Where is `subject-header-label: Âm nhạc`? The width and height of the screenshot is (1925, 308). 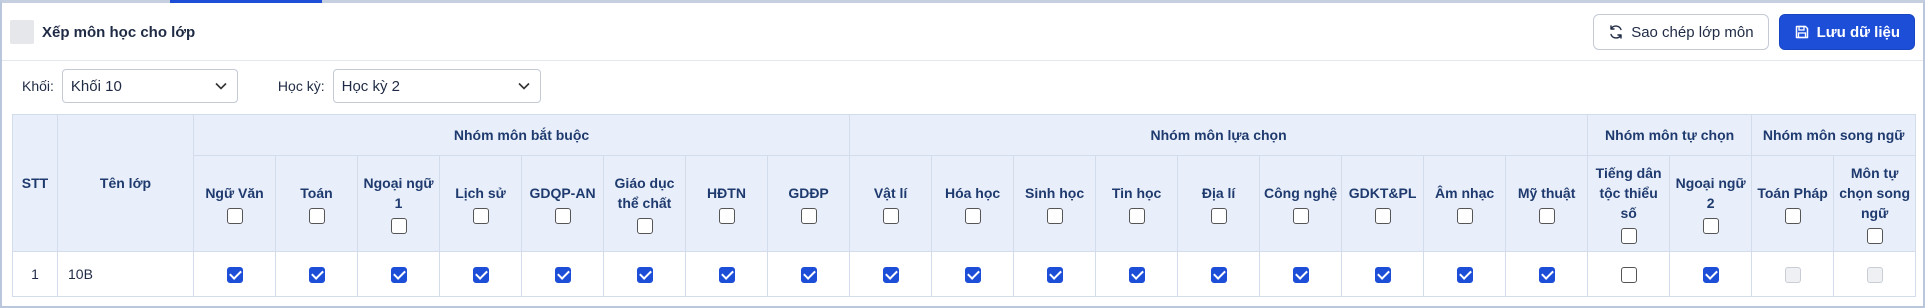 subject-header-label: Âm nhạc is located at coordinates (1465, 192).